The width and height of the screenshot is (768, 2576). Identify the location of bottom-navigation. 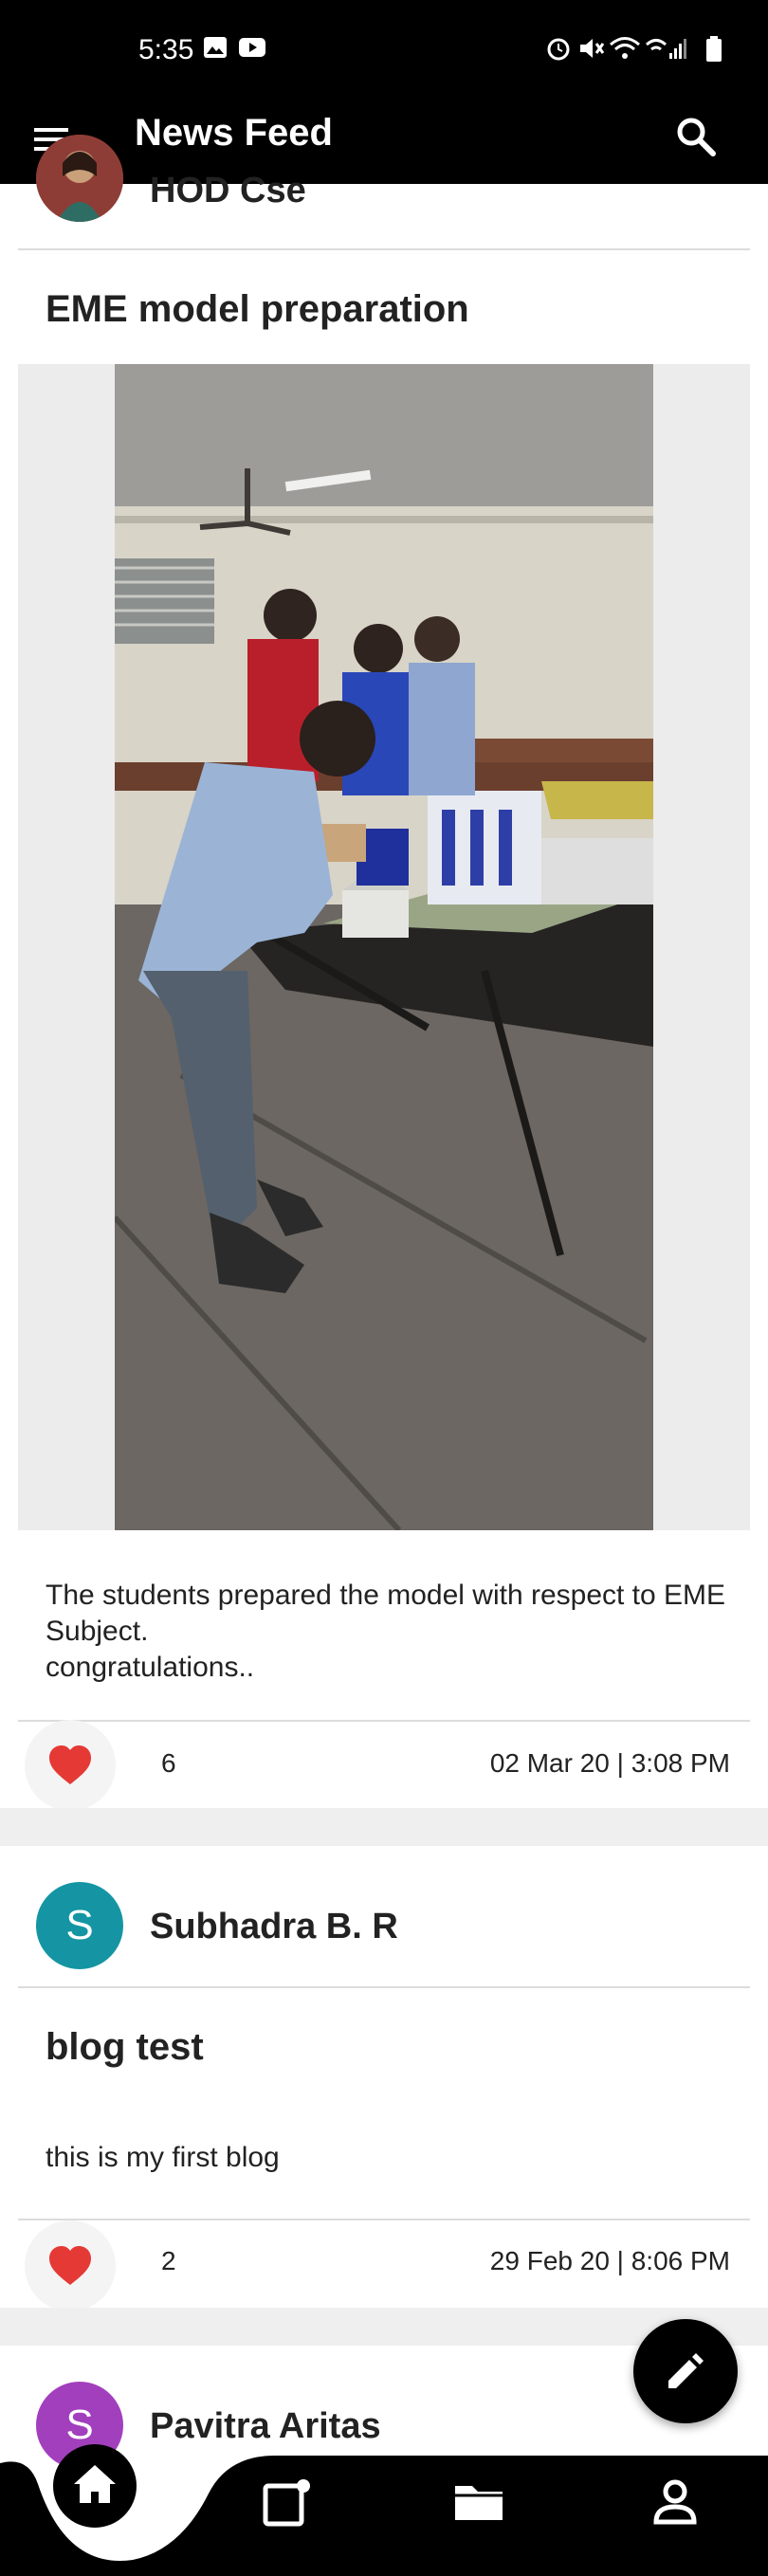
(384, 2510).